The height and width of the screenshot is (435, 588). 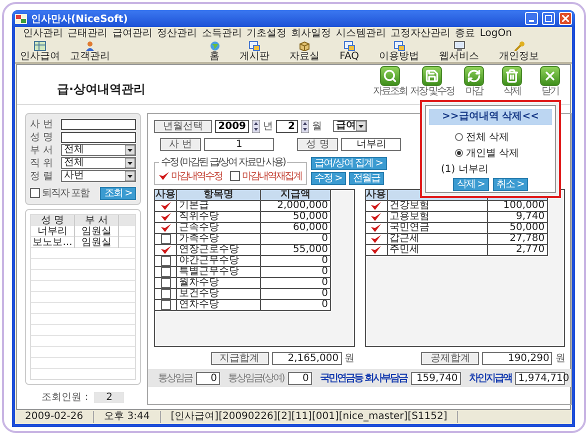 What do you see at coordinates (127, 417) in the screenshot?
I see `status-text: 오후 3:44` at bounding box center [127, 417].